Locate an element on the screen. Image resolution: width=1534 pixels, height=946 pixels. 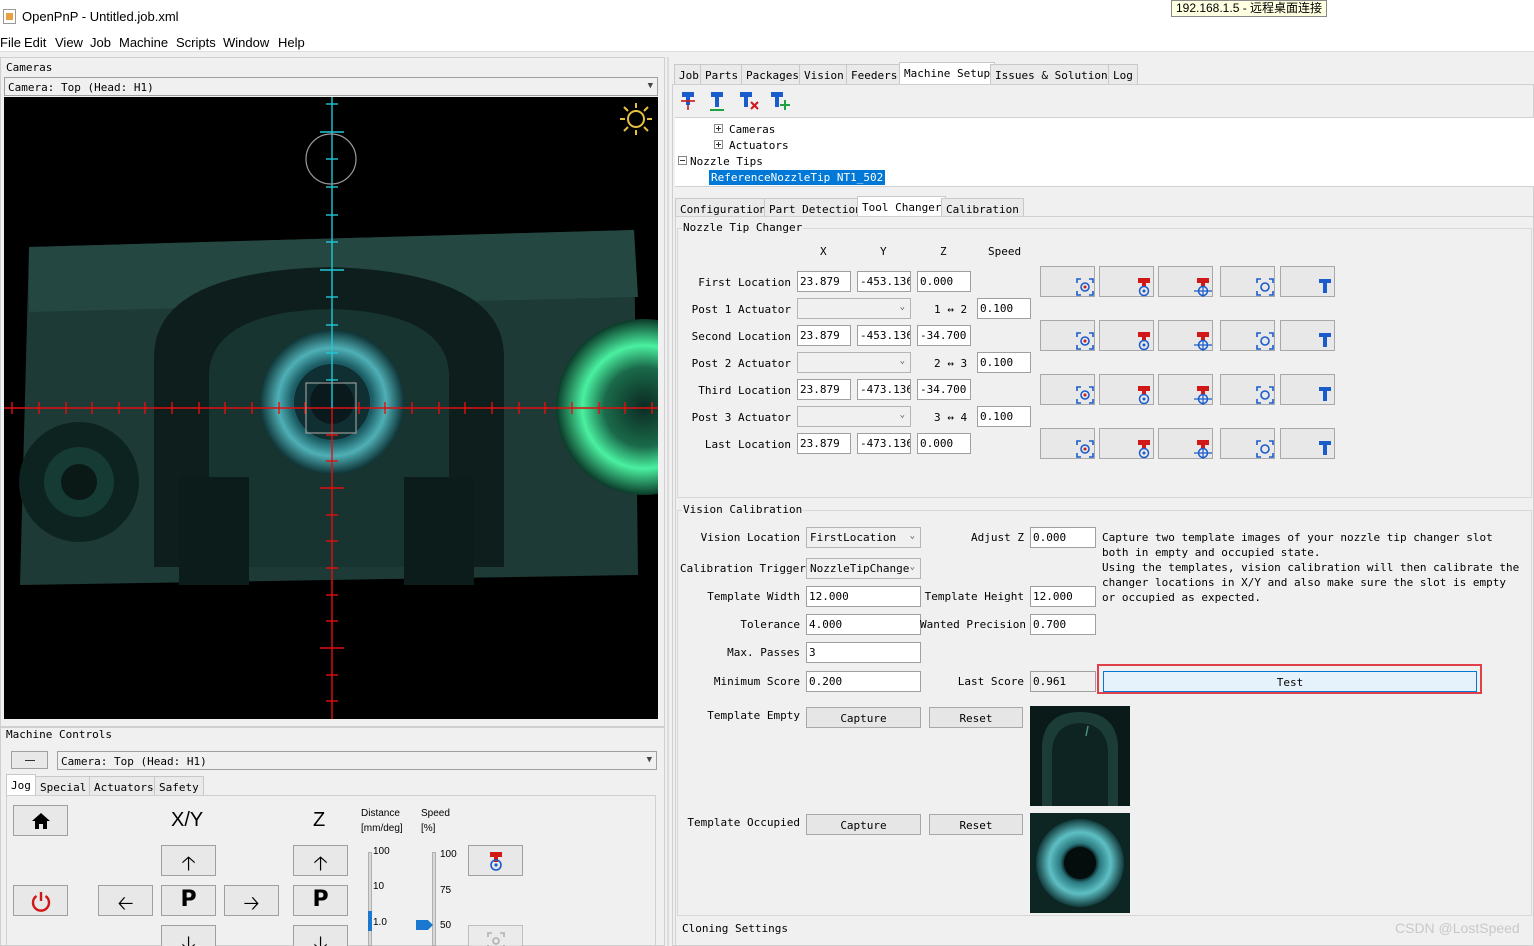
expand-icon is located at coordinates (718, 144).